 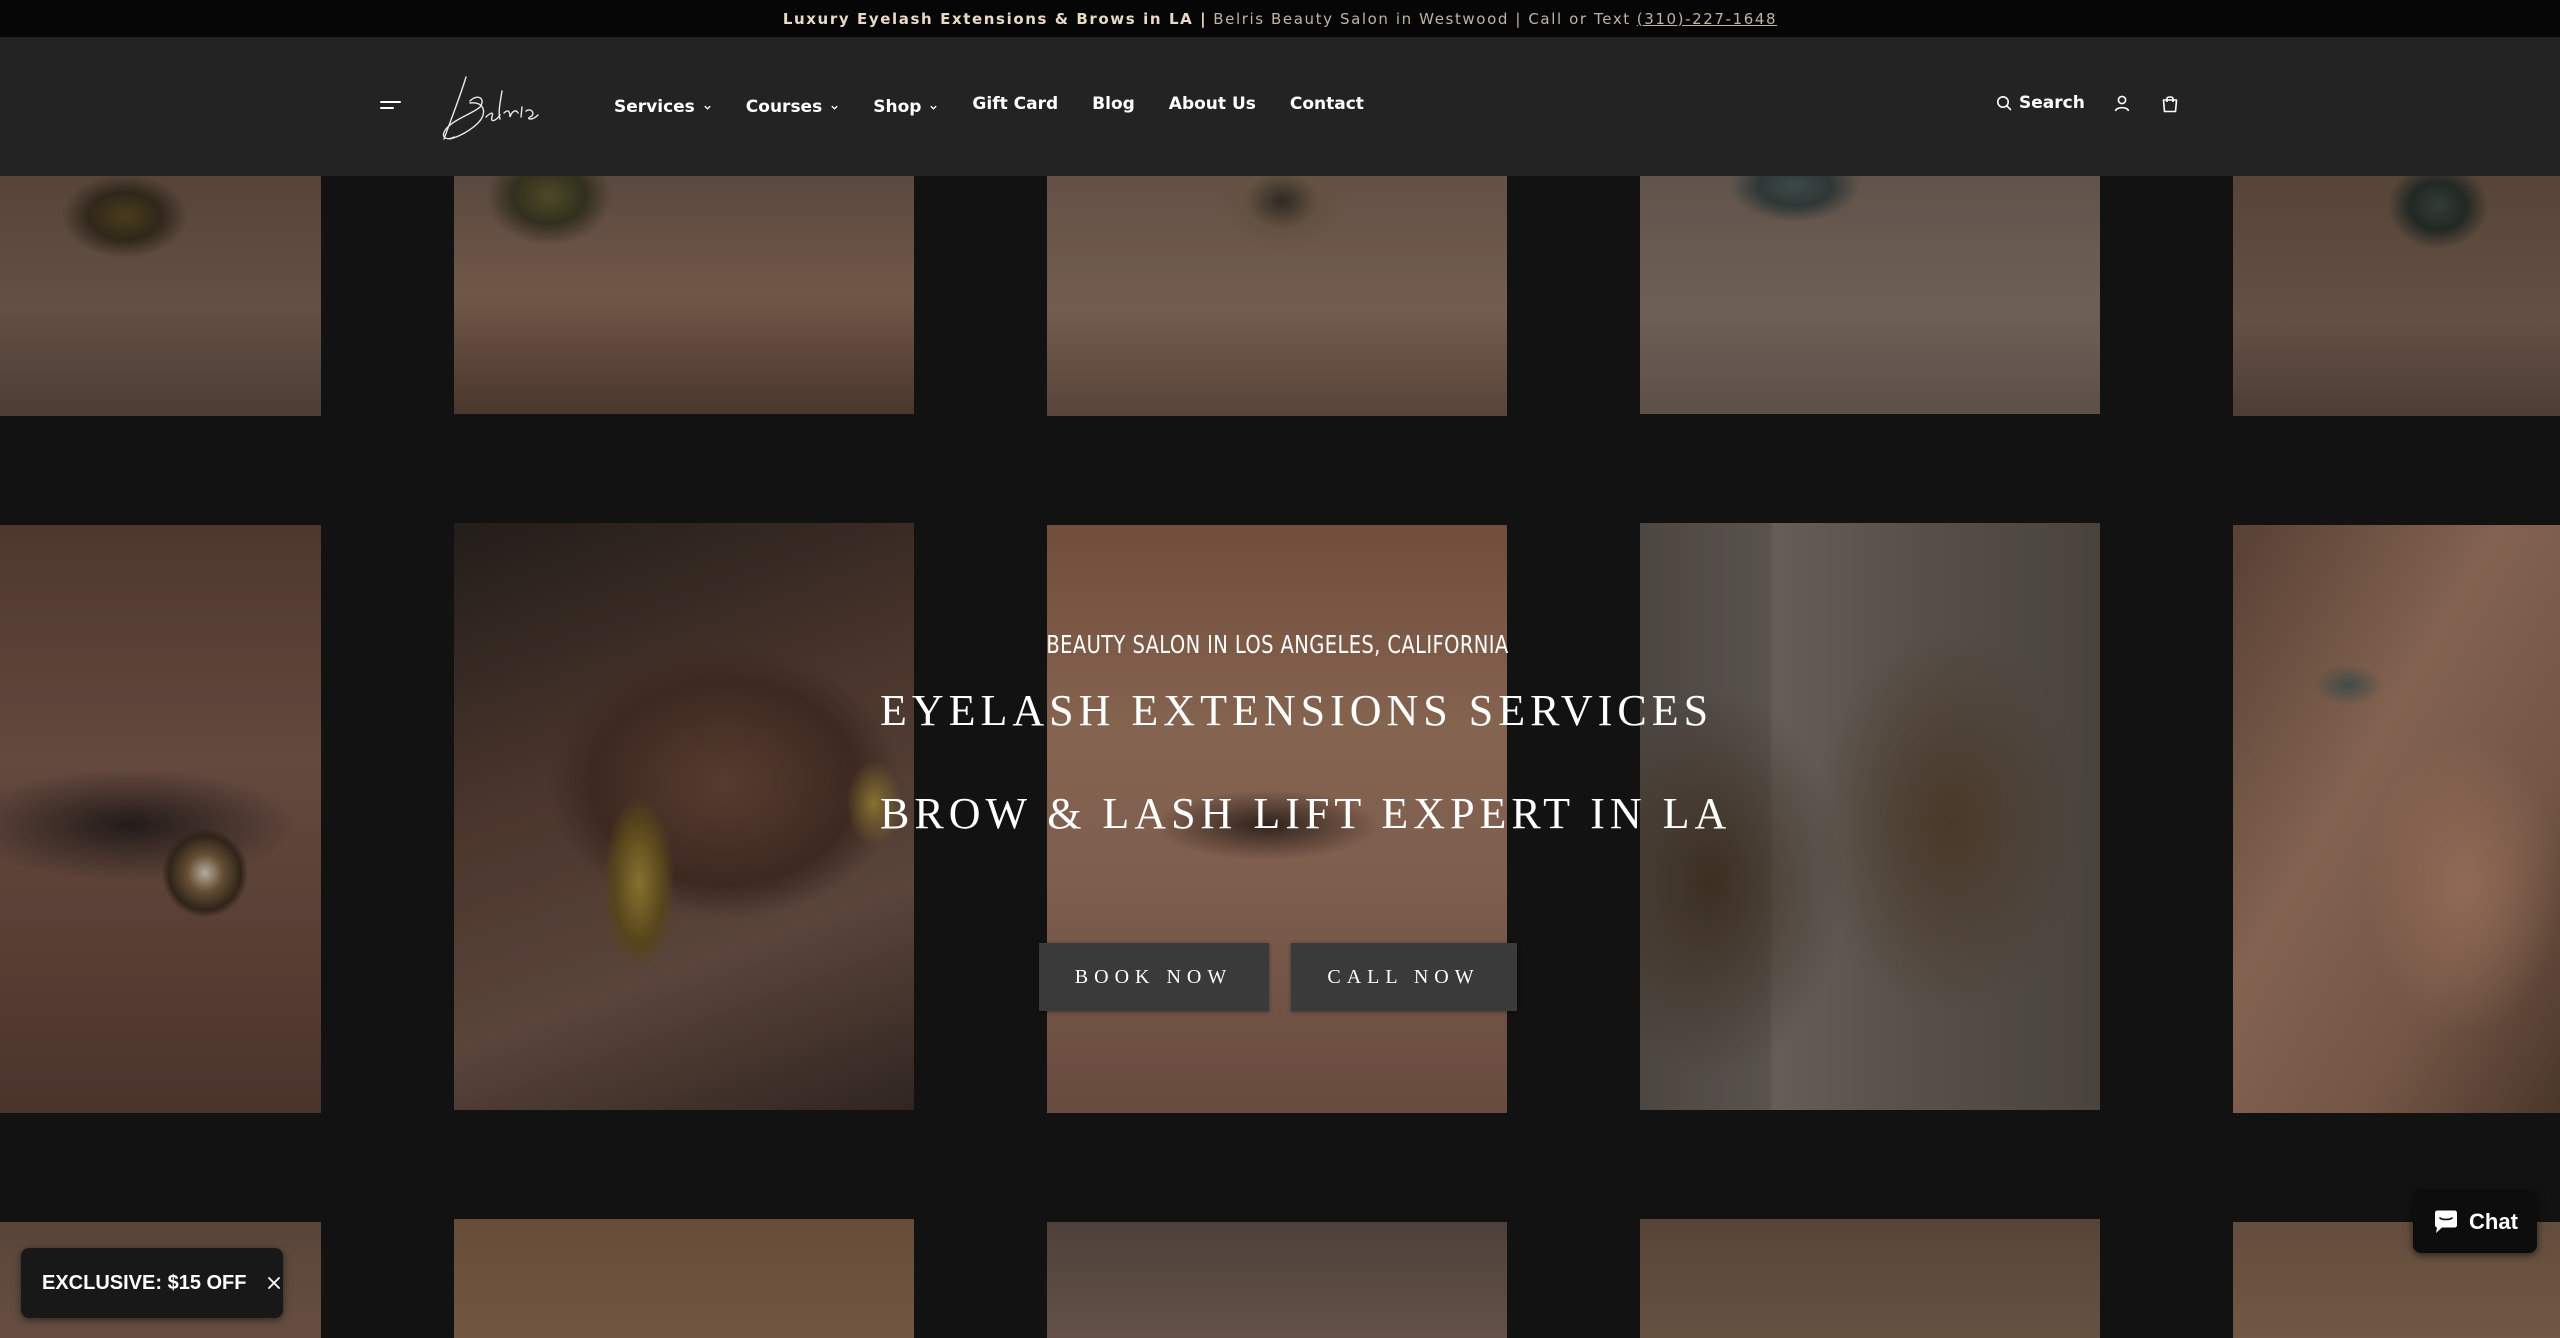 I want to click on nav-gift-card: Gift Card, so click(x=1015, y=104).